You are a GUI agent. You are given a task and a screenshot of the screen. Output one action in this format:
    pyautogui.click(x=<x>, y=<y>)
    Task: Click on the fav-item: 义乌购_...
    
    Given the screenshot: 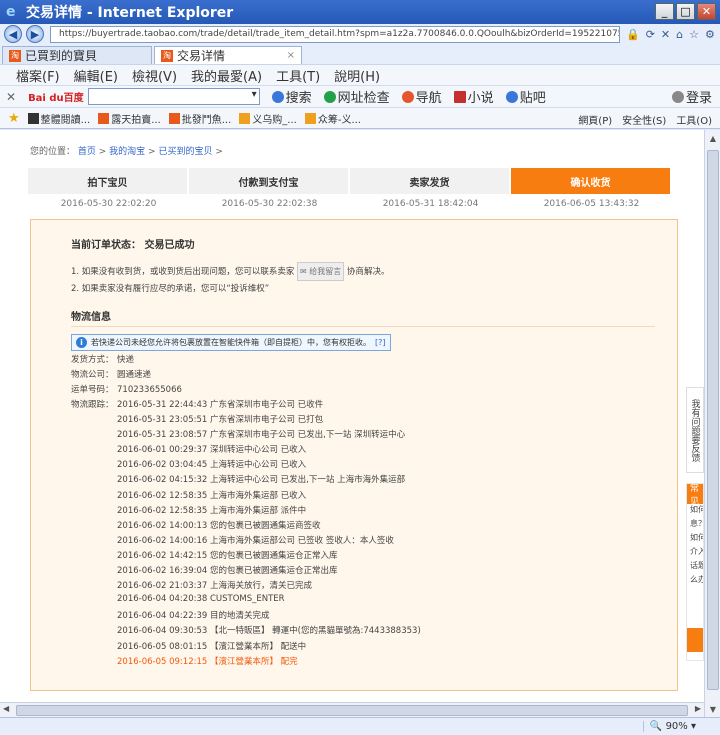 What is the action you would take?
    pyautogui.click(x=268, y=118)
    